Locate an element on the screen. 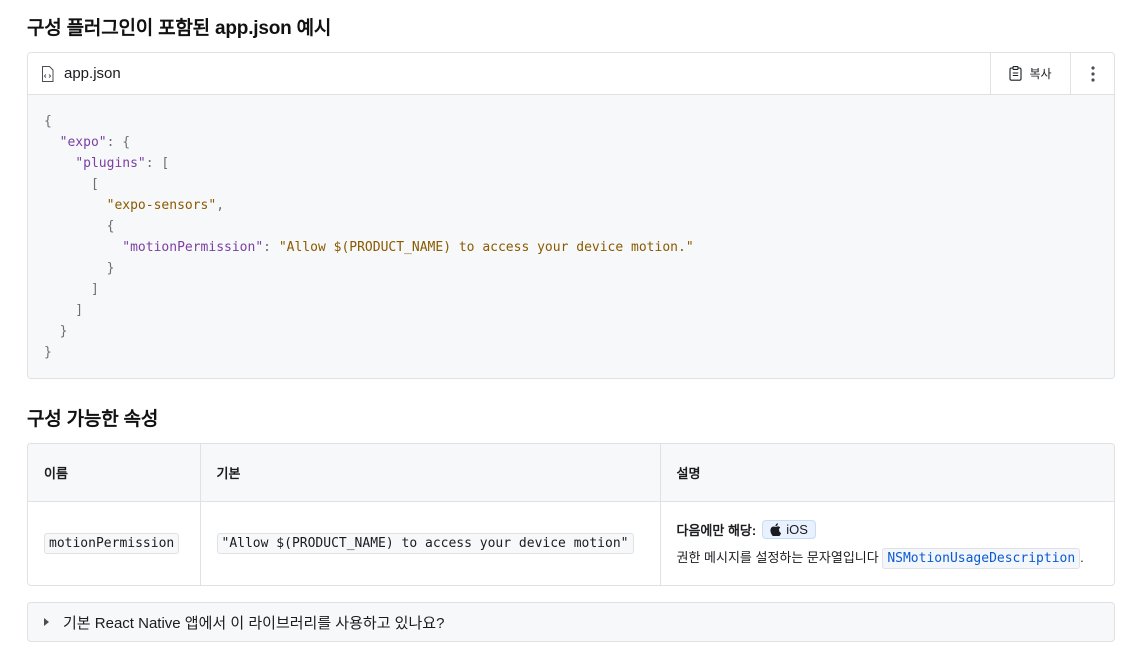 The width and height of the screenshot is (1128, 660). copy-button: 복사 is located at coordinates (1030, 73).